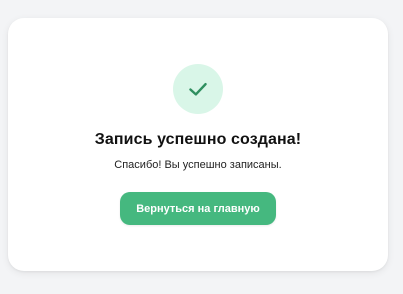 This screenshot has width=403, height=294. I want to click on success-title: Запись успешно создана!, so click(198, 139).